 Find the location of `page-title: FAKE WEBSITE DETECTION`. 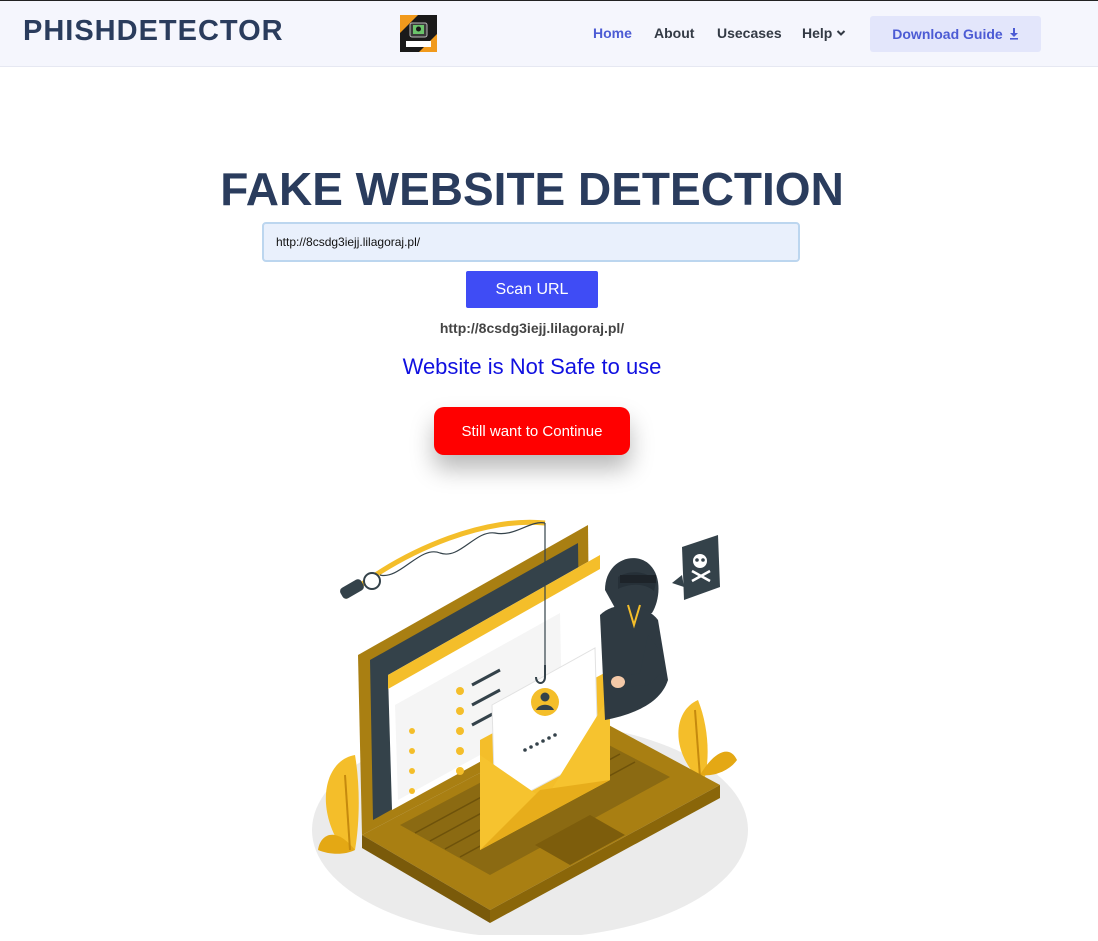

page-title: FAKE WEBSITE DETECTION is located at coordinates (532, 189).